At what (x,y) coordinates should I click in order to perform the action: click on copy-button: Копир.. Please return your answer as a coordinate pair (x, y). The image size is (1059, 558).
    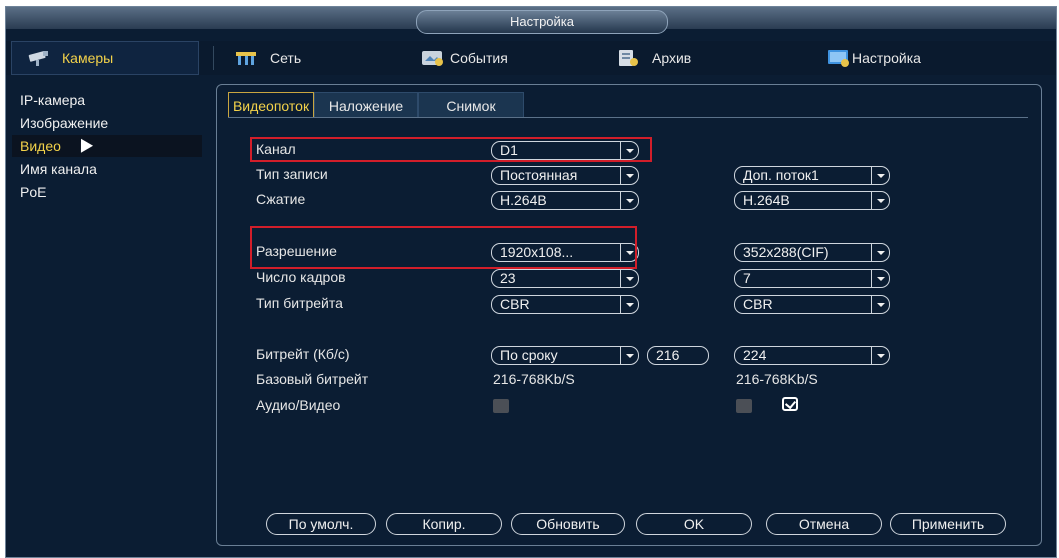
    Looking at the image, I should click on (444, 524).